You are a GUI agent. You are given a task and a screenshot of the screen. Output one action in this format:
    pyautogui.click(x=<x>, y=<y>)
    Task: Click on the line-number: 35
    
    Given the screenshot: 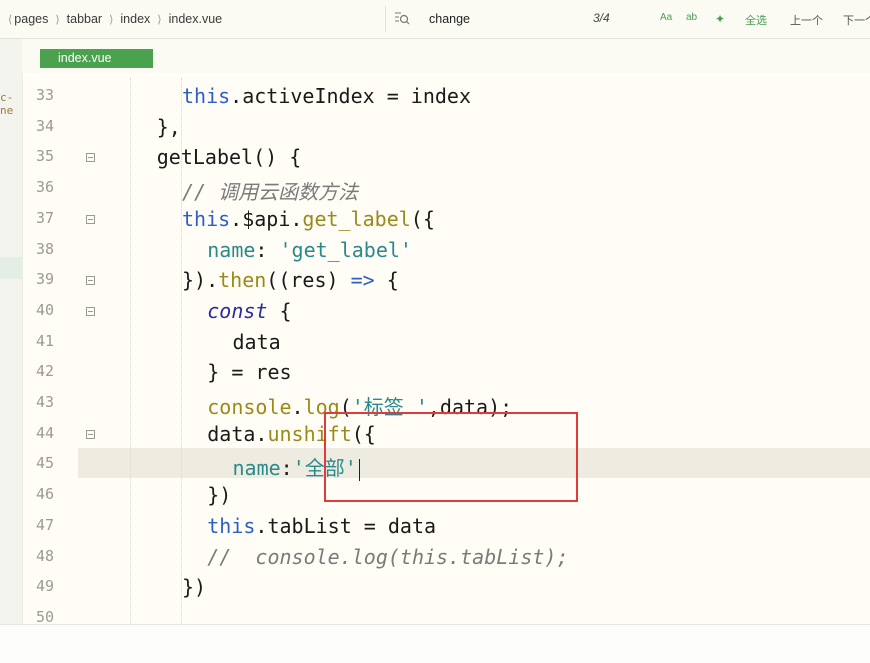 What is the action you would take?
    pyautogui.click(x=45, y=156)
    